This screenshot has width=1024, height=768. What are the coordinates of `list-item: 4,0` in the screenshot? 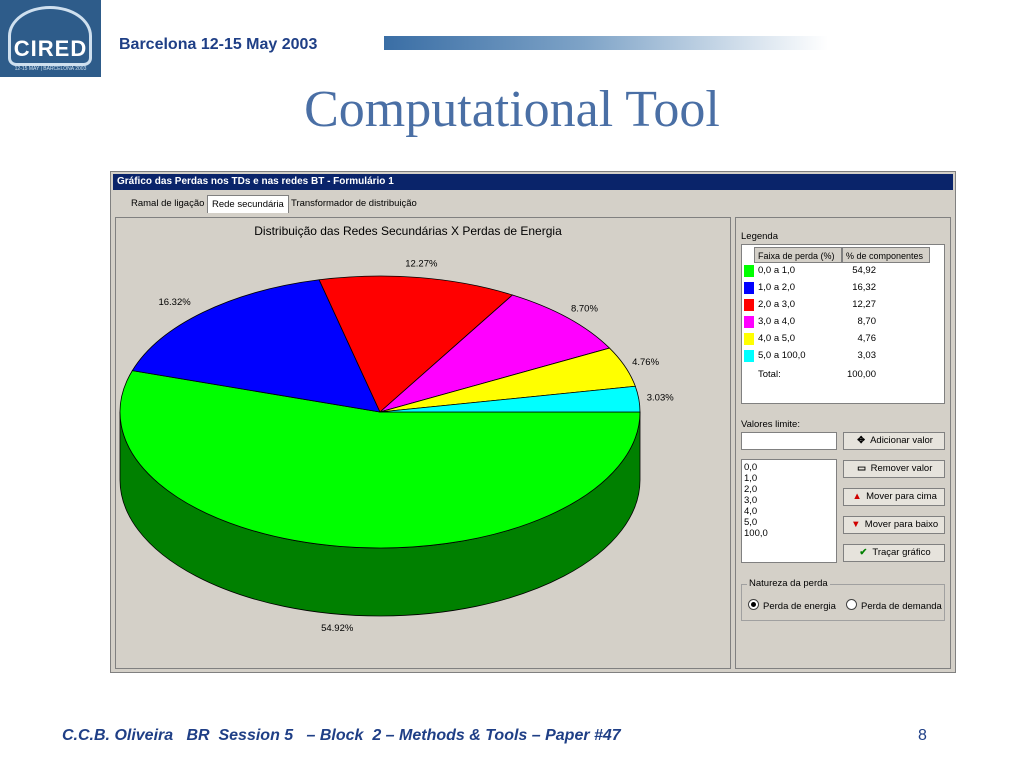 It's located at (789, 511).